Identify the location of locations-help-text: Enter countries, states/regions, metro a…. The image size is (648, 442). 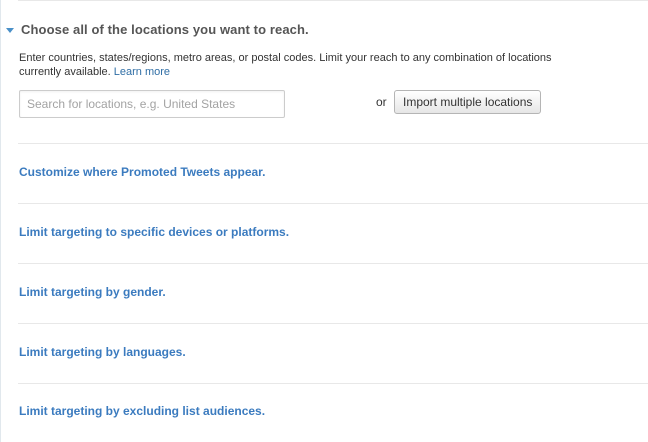
(299, 65).